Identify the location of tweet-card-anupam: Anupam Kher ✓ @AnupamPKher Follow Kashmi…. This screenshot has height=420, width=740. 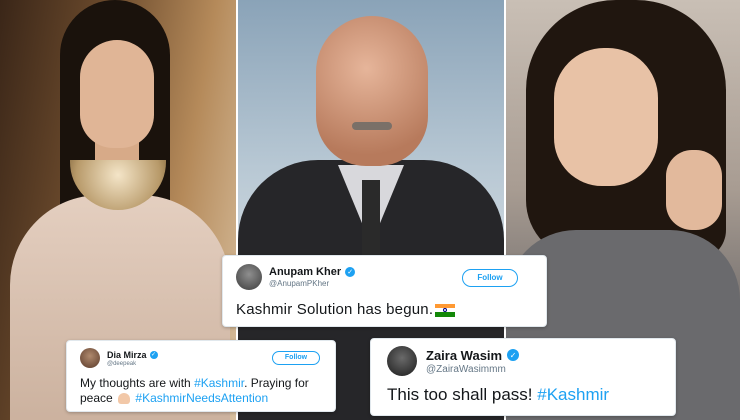
(384, 291).